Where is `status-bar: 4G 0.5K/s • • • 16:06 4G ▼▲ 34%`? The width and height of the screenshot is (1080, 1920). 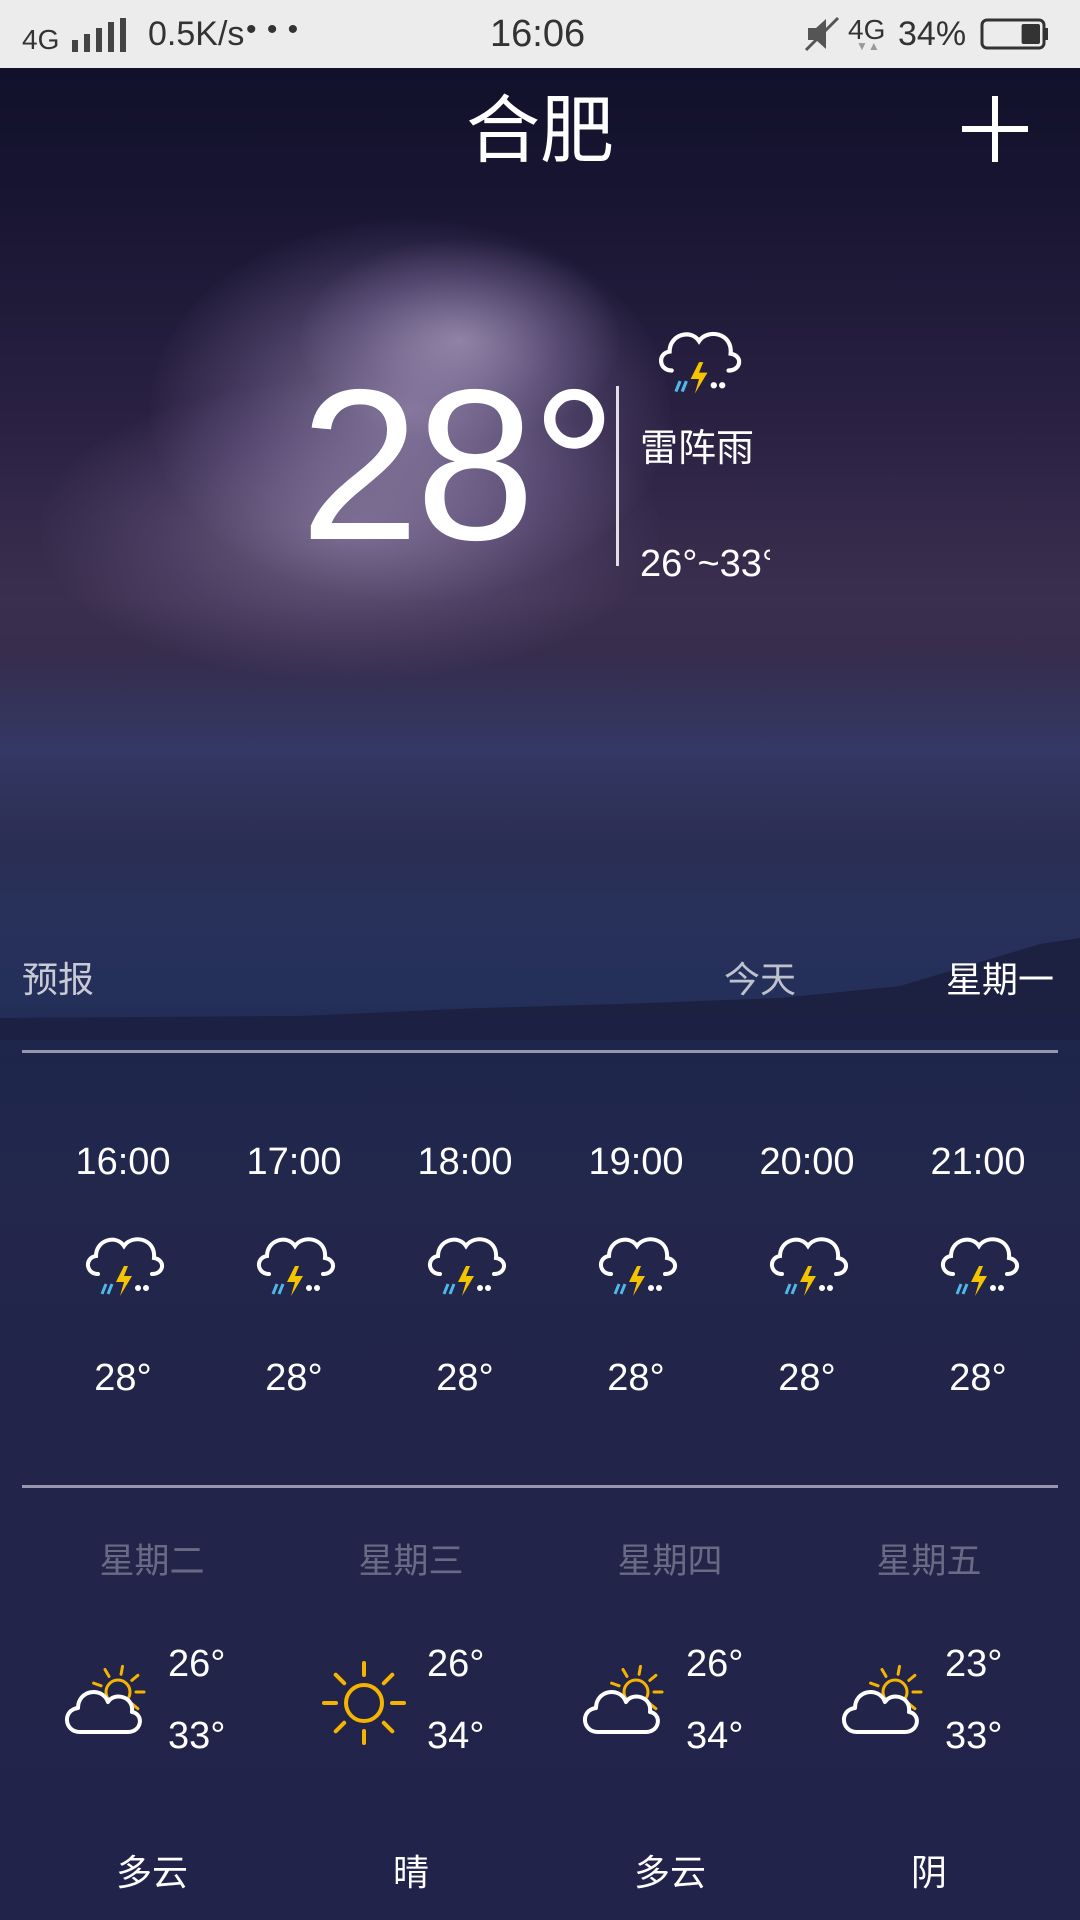
status-bar: 4G 0.5K/s • • • 16:06 4G ▼▲ 34% is located at coordinates (540, 34).